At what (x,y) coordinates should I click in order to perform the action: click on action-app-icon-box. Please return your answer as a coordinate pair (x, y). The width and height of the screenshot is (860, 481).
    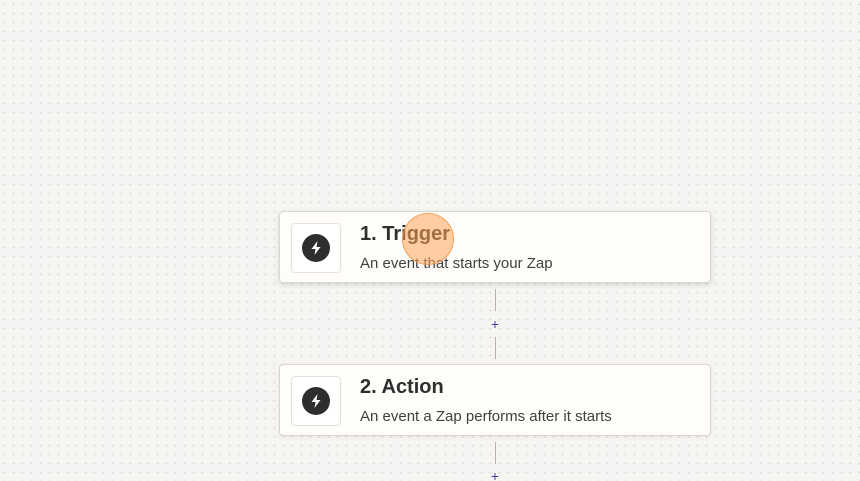
    Looking at the image, I should click on (316, 401).